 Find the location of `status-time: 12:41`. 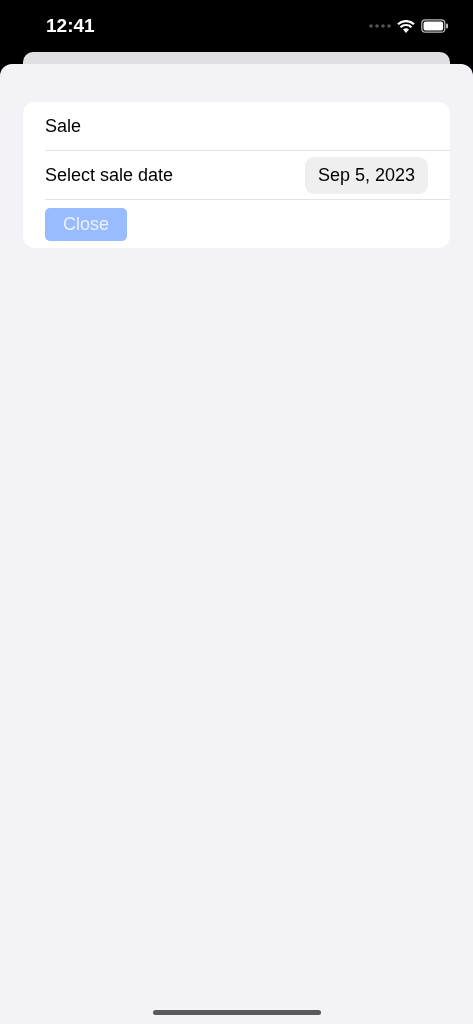

status-time: 12:41 is located at coordinates (70, 26).